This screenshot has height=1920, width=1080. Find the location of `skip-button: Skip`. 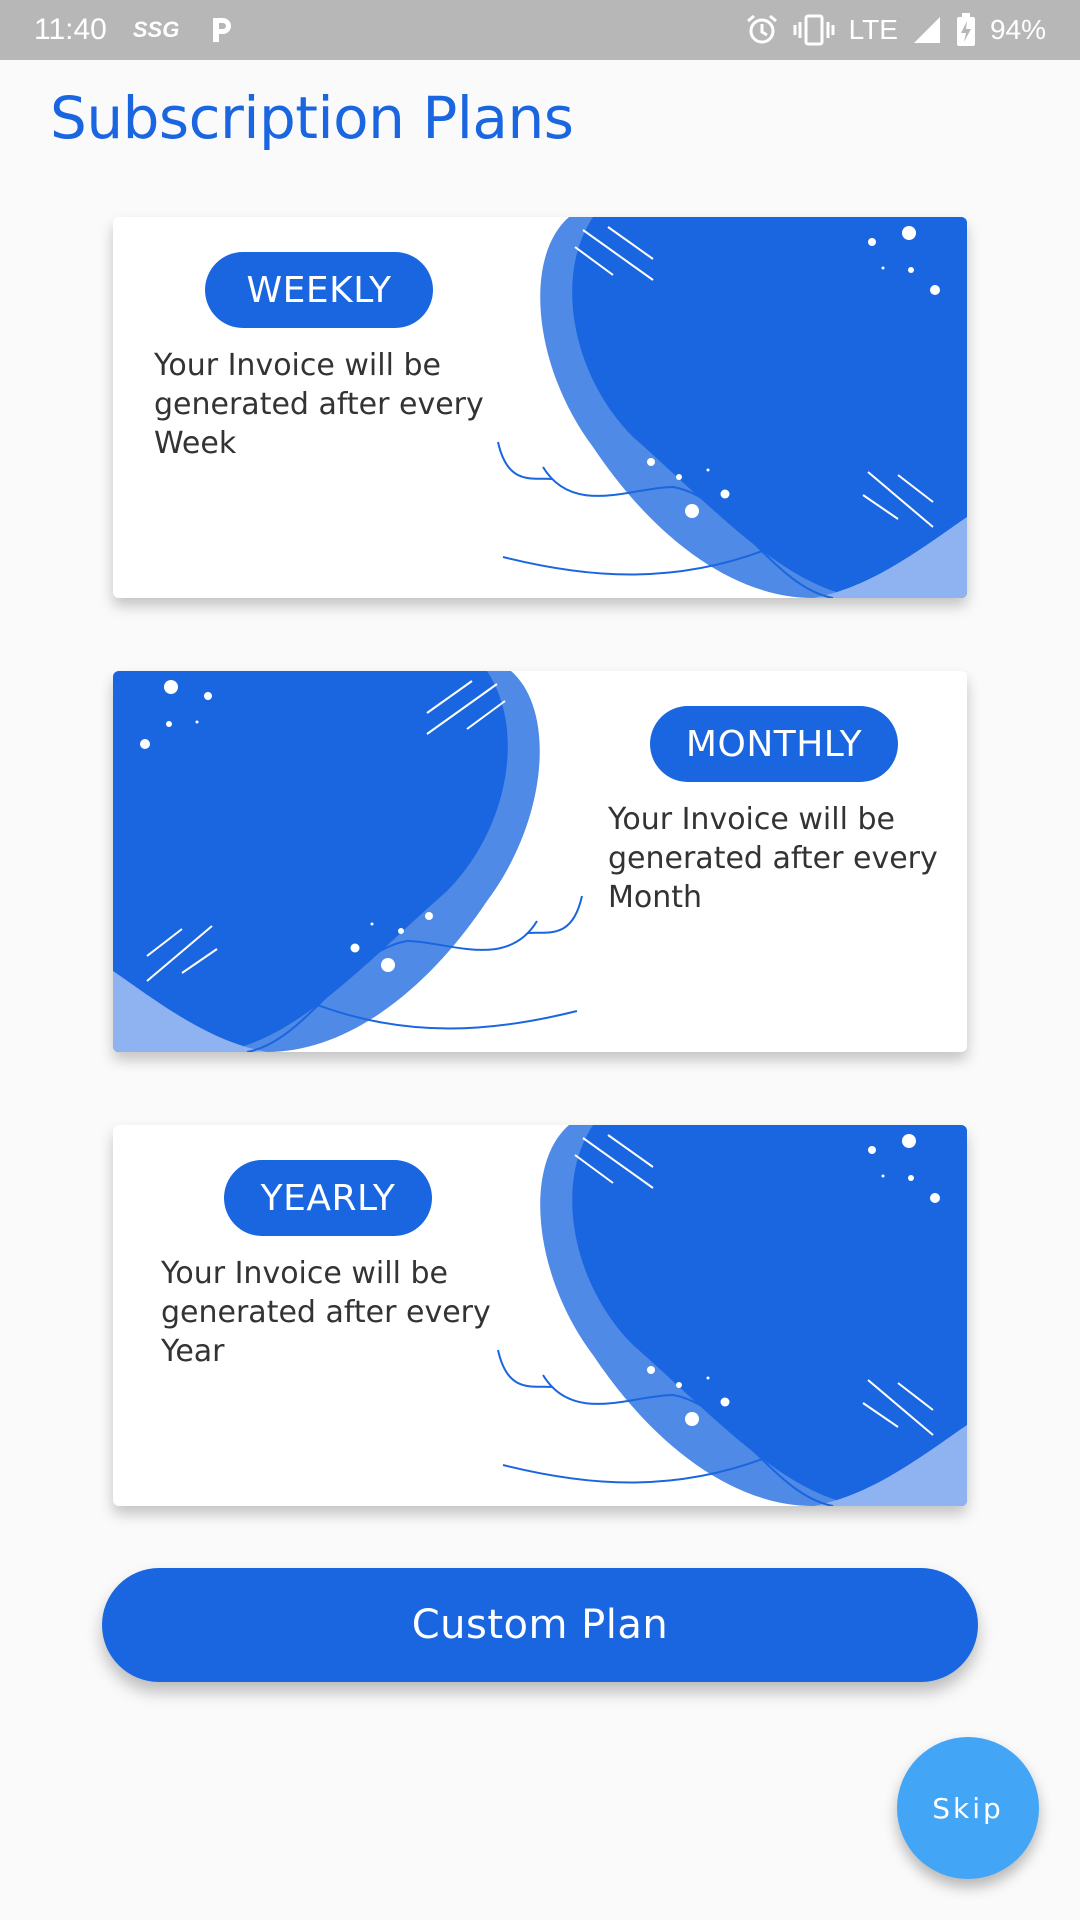

skip-button: Skip is located at coordinates (968, 1808).